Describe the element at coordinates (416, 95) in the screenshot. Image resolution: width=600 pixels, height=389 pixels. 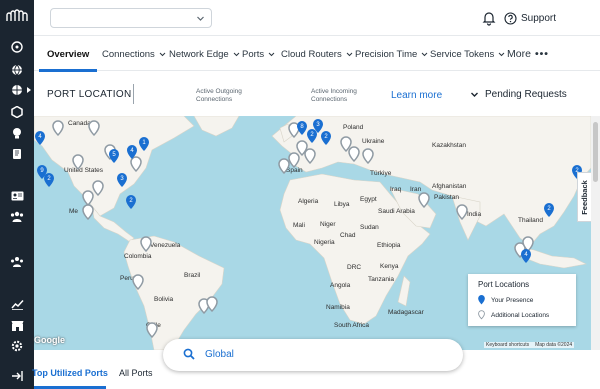
I see `learn-more-link: Learn more` at that location.